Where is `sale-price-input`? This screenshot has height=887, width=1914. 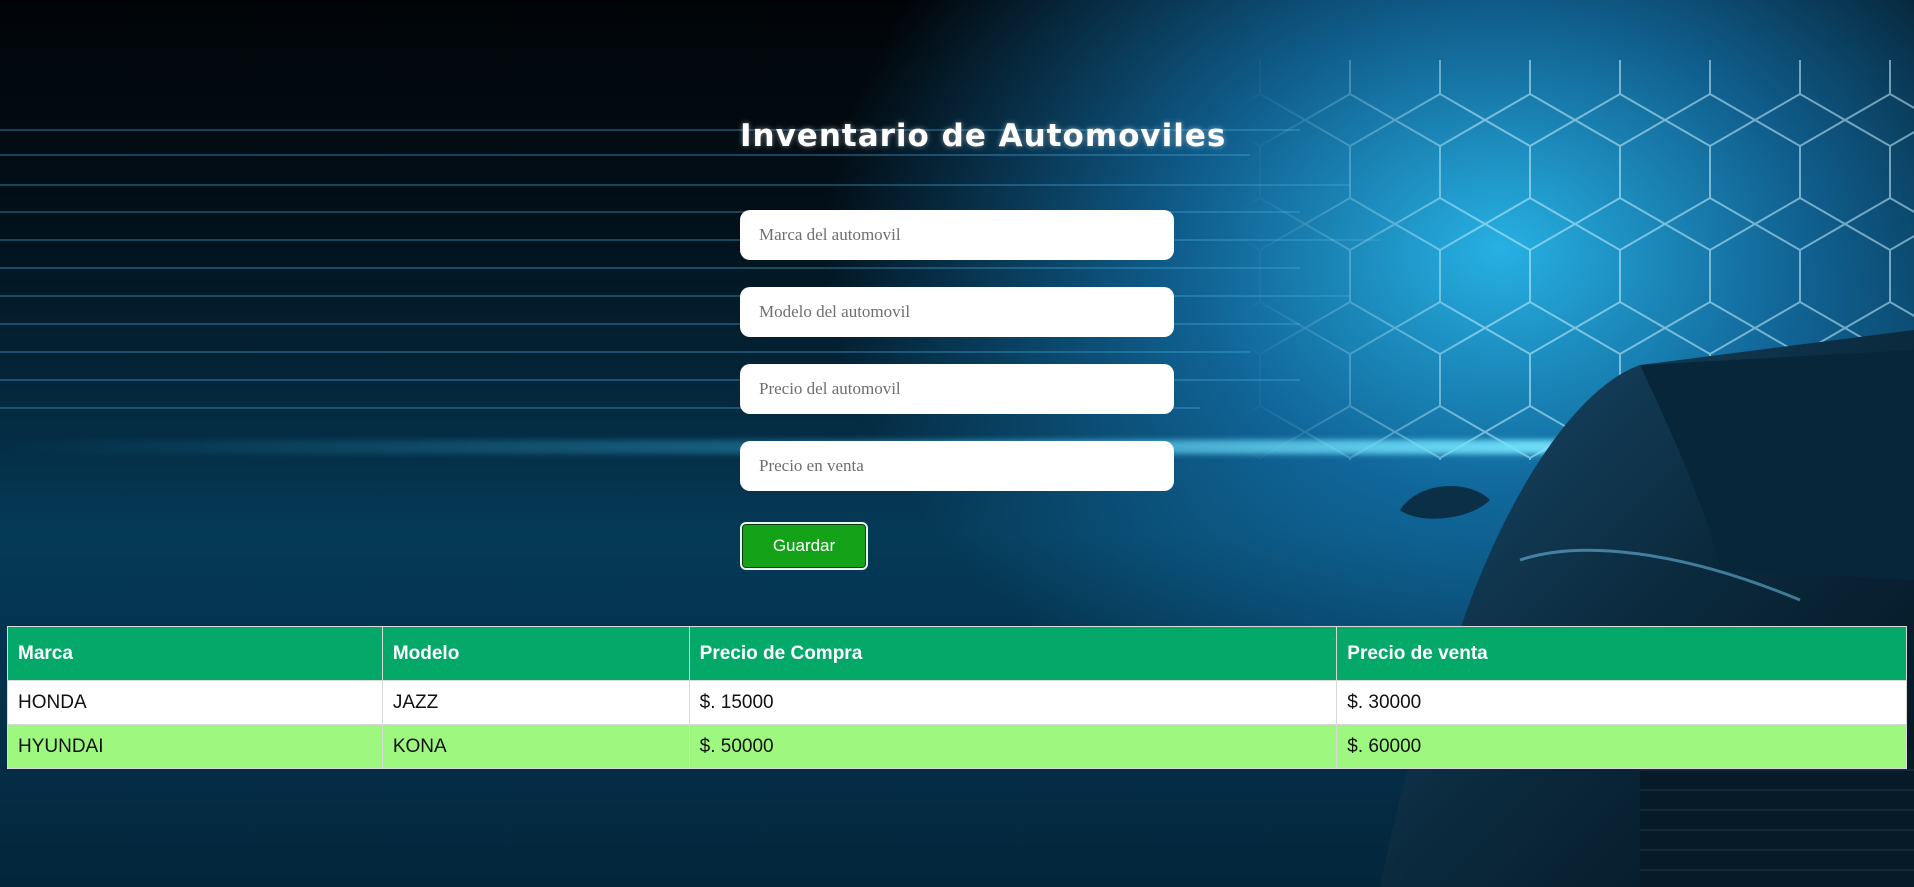 sale-price-input is located at coordinates (957, 466).